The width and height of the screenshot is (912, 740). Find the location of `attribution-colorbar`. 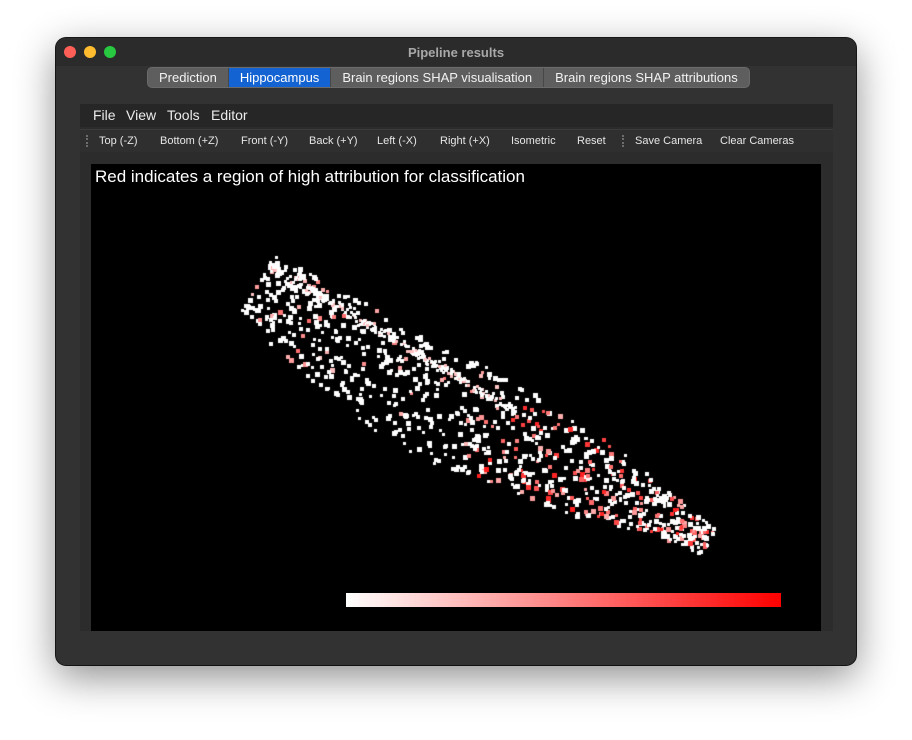

attribution-colorbar is located at coordinates (563, 600).